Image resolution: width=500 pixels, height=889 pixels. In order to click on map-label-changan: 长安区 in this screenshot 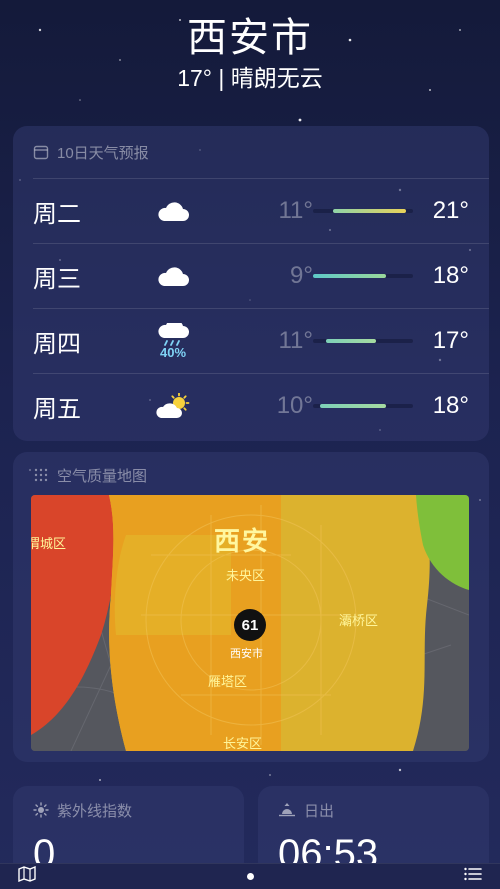, I will do `click(243, 743)`.